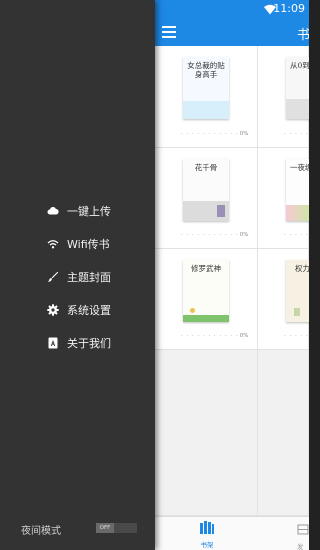 The image size is (320, 550). I want to click on book-cover: 一夜缠女人, so click(297, 190).